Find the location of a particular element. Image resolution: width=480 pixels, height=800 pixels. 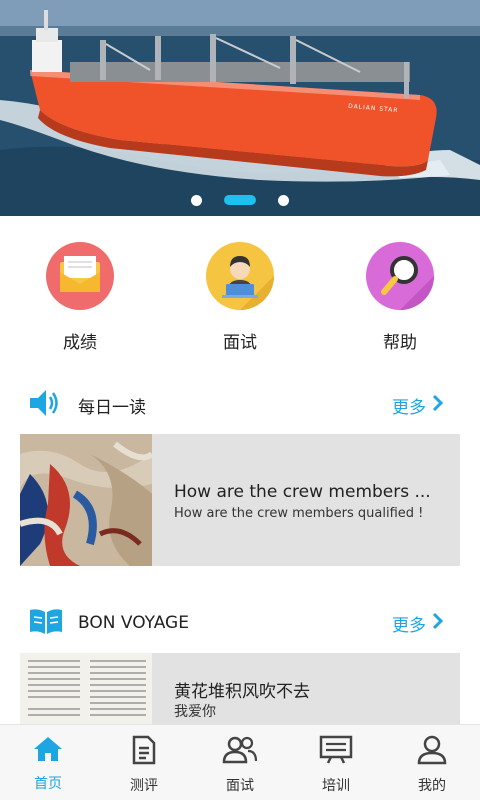

bon-voyage-header: BON VOYAGE 更多 is located at coordinates (240, 623).